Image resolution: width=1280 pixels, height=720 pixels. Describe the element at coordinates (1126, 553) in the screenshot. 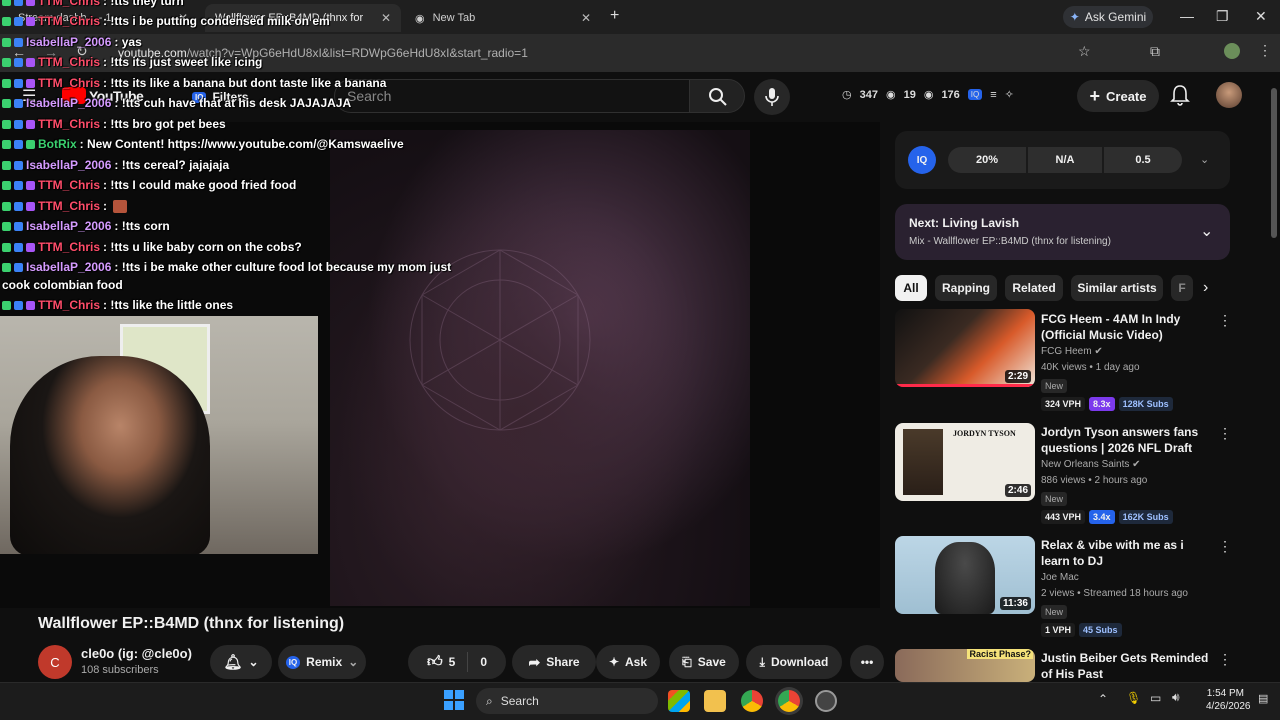

I see `video-title: Relax & vibe with me as i learn to DJ` at that location.